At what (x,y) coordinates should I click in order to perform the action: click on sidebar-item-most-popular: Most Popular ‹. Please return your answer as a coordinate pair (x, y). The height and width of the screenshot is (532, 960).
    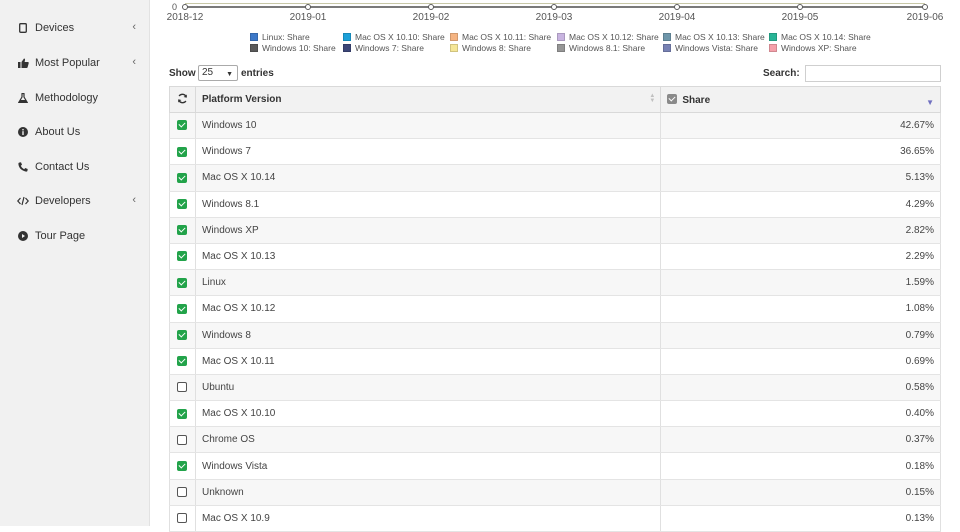
    Looking at the image, I should click on (75, 63).